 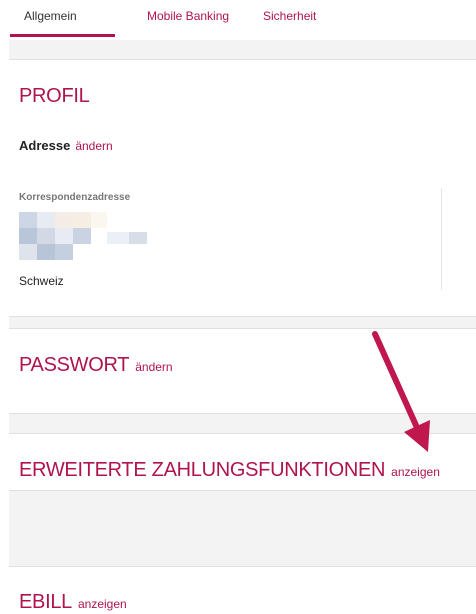 What do you see at coordinates (50, 16) in the screenshot?
I see `tab-allgemein: Allgemein` at bounding box center [50, 16].